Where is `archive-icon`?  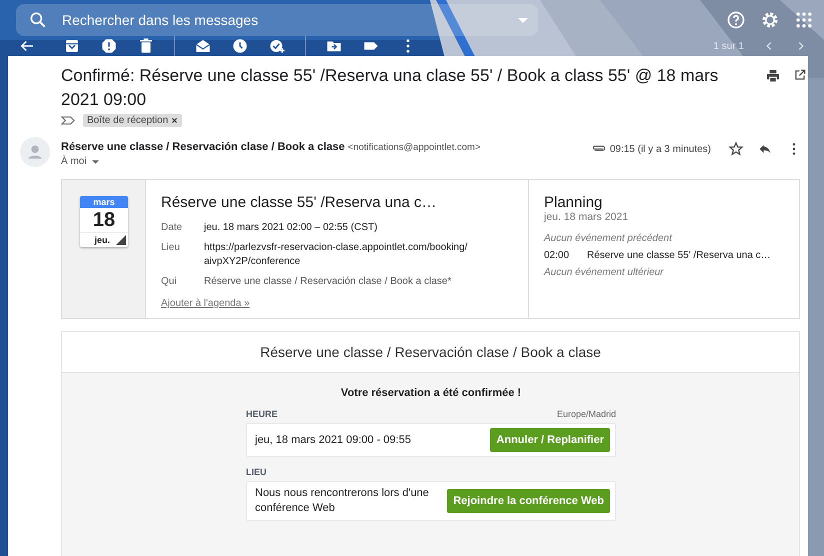
archive-icon is located at coordinates (72, 46).